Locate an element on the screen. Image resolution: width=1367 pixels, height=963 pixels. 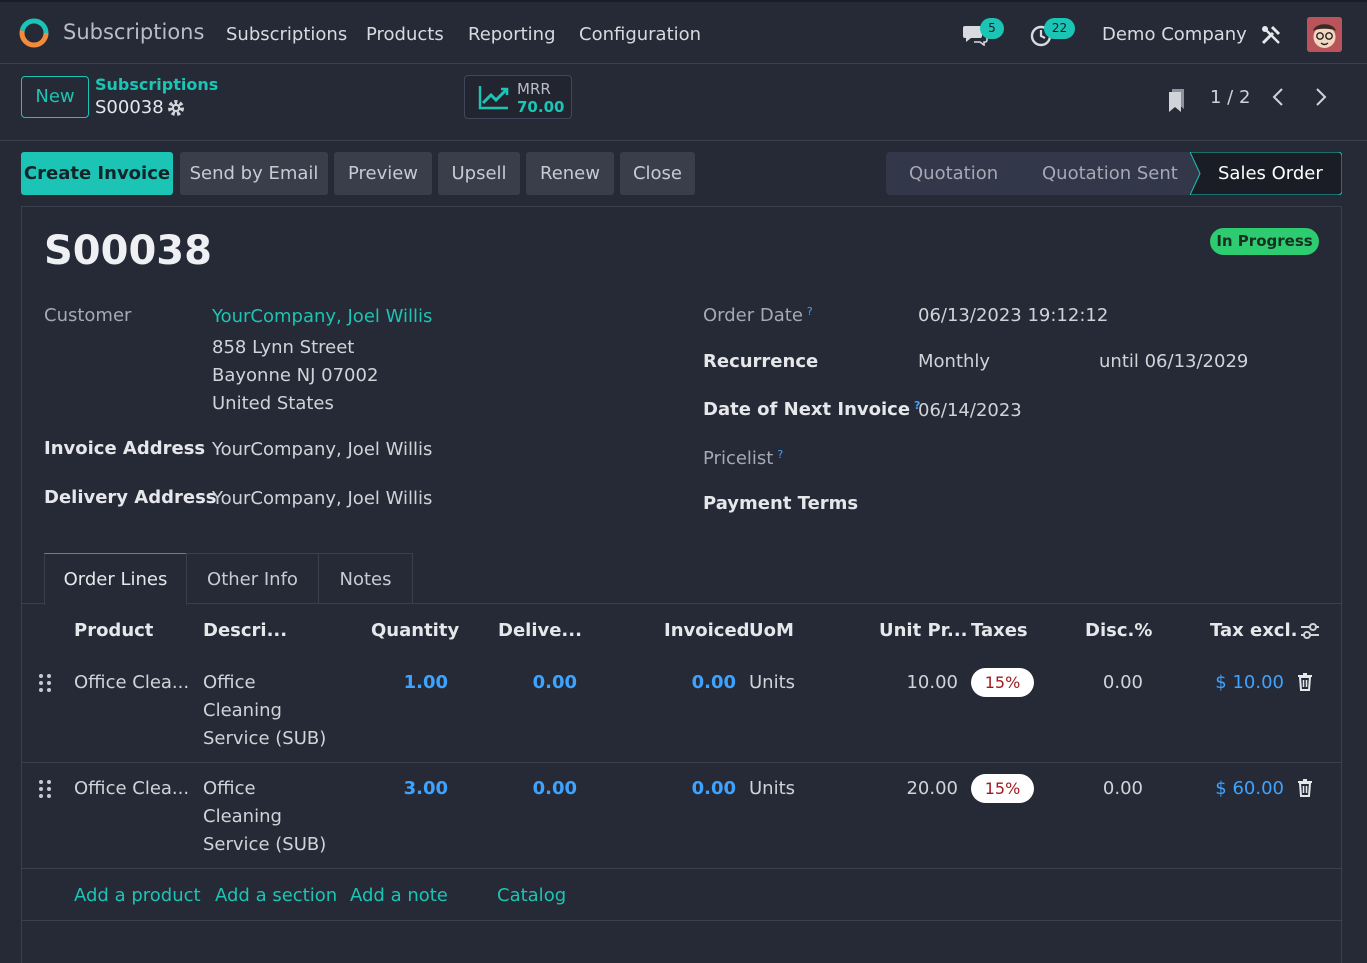
control-panel: New Subscriptions S00038 MRR 70.00 1 / 2 is located at coordinates (683, 102).